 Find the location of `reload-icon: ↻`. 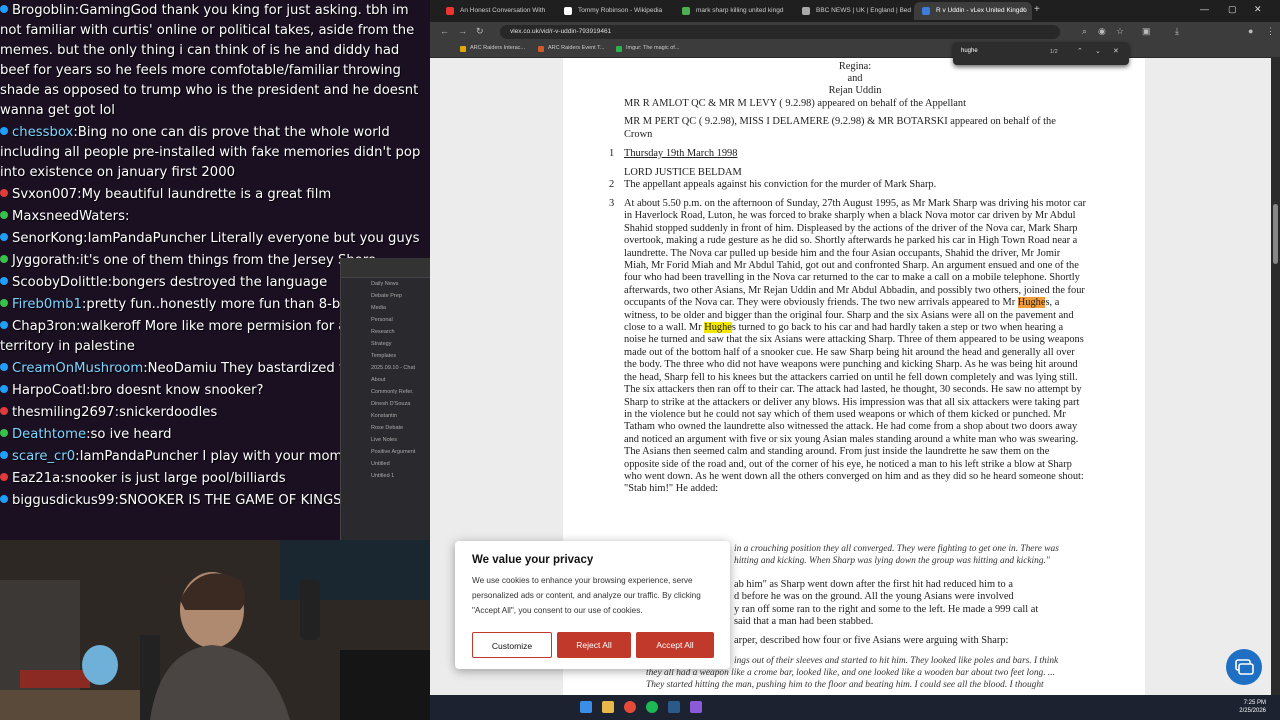

reload-icon: ↻ is located at coordinates (480, 31).